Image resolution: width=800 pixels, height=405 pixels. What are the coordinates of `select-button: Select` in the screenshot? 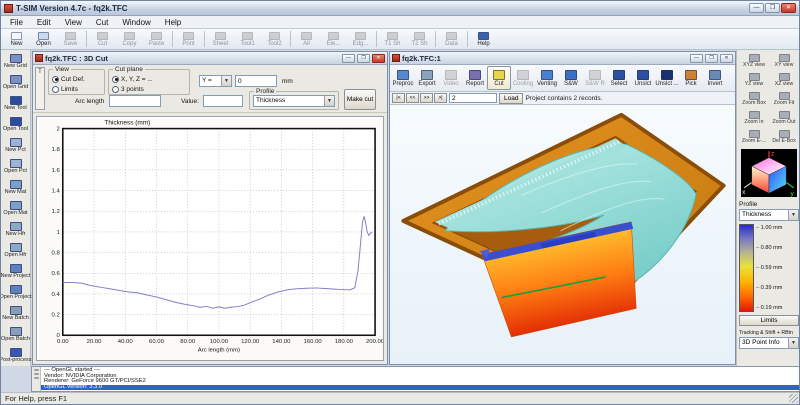 It's located at (619, 78).